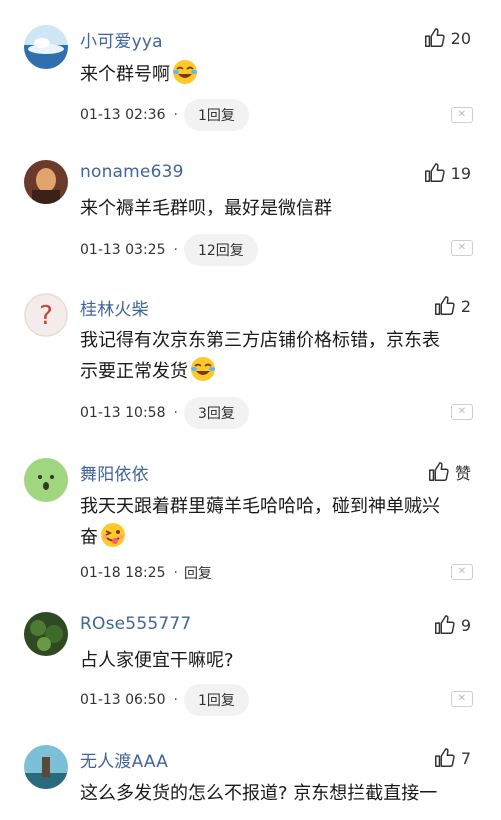  I want to click on like-label: 赞, so click(462, 473).